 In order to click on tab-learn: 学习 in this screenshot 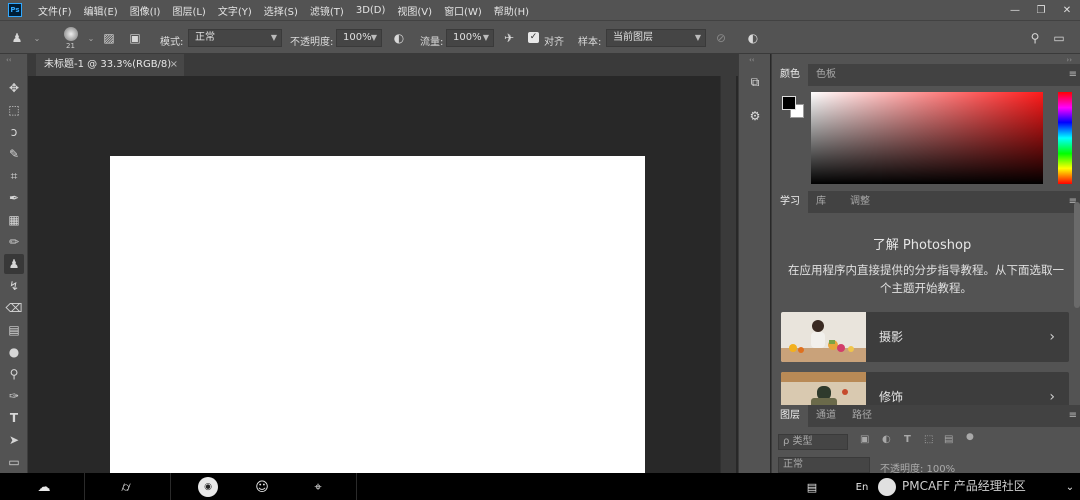, I will do `click(790, 202)`.